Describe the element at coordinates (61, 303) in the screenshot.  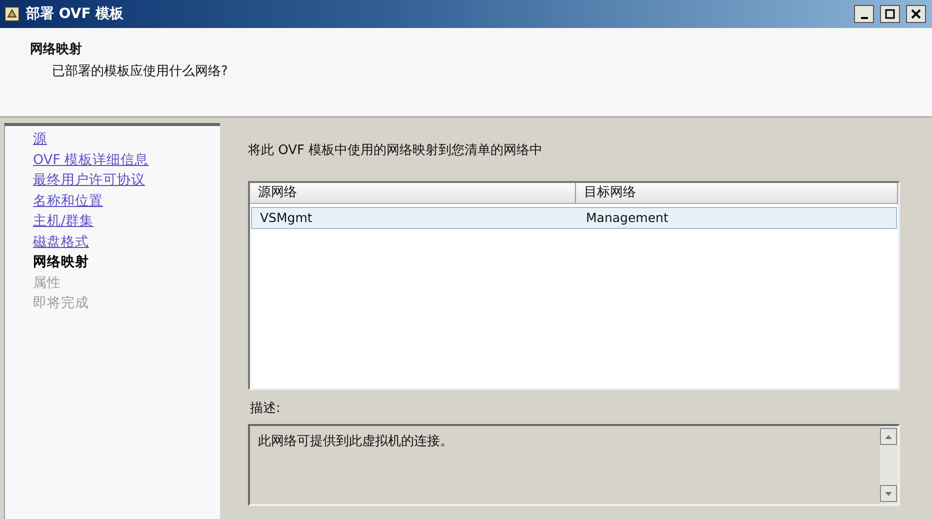
I see `step-label: 即将完成` at that location.